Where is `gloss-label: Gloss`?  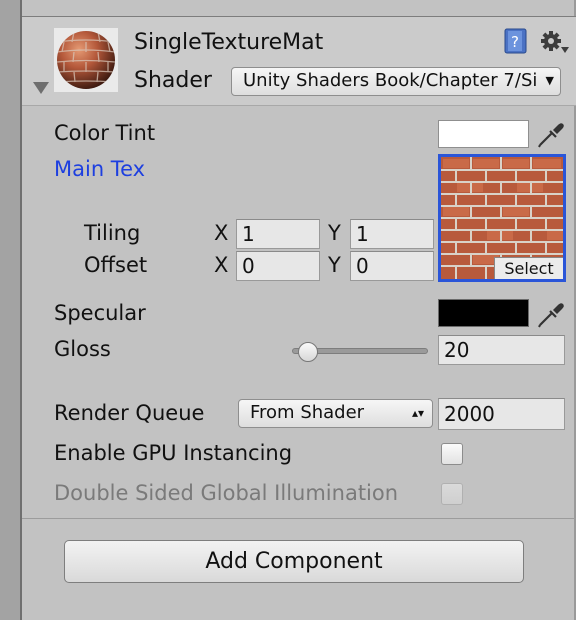
gloss-label: Gloss is located at coordinates (82, 349).